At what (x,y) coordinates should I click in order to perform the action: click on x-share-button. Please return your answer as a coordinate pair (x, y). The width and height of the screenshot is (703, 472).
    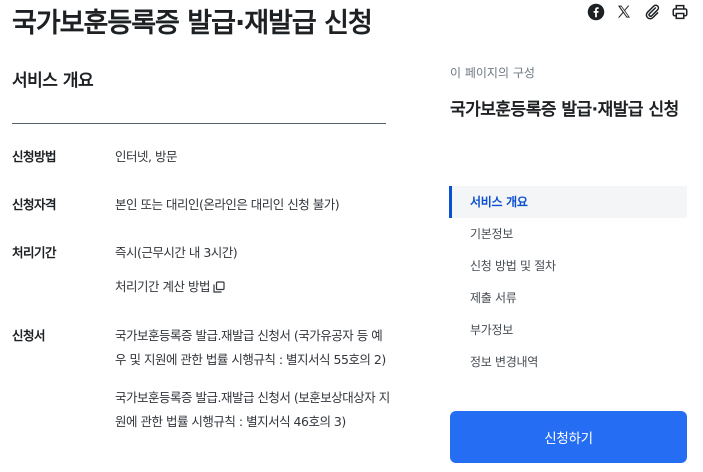
    Looking at the image, I should click on (624, 12).